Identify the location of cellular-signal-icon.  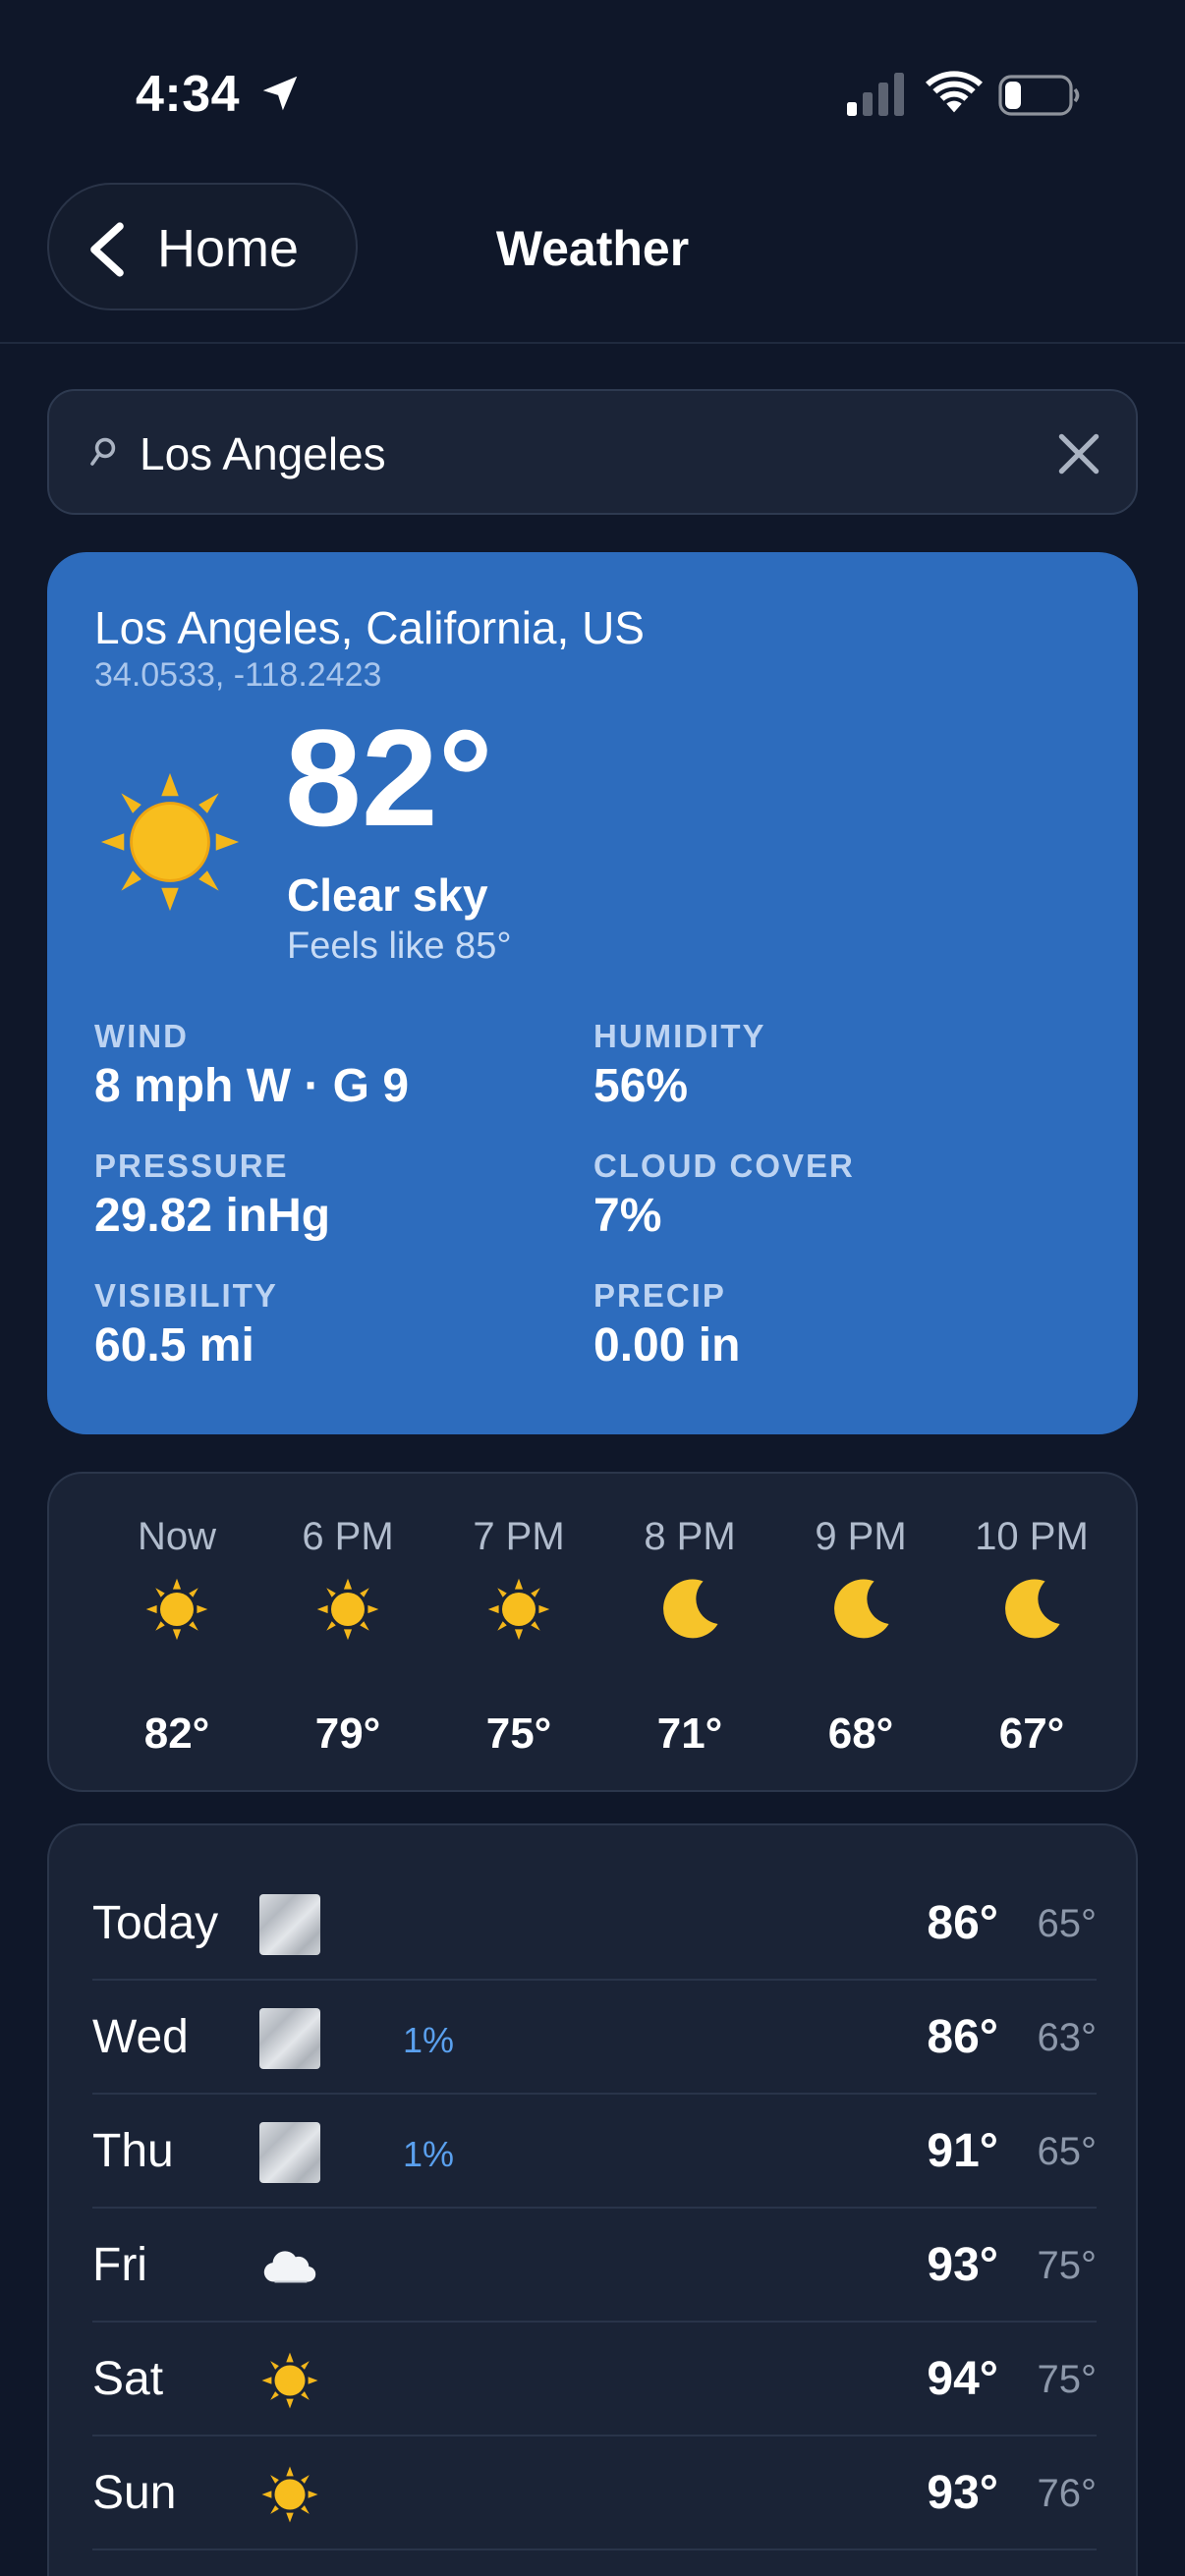
(876, 94).